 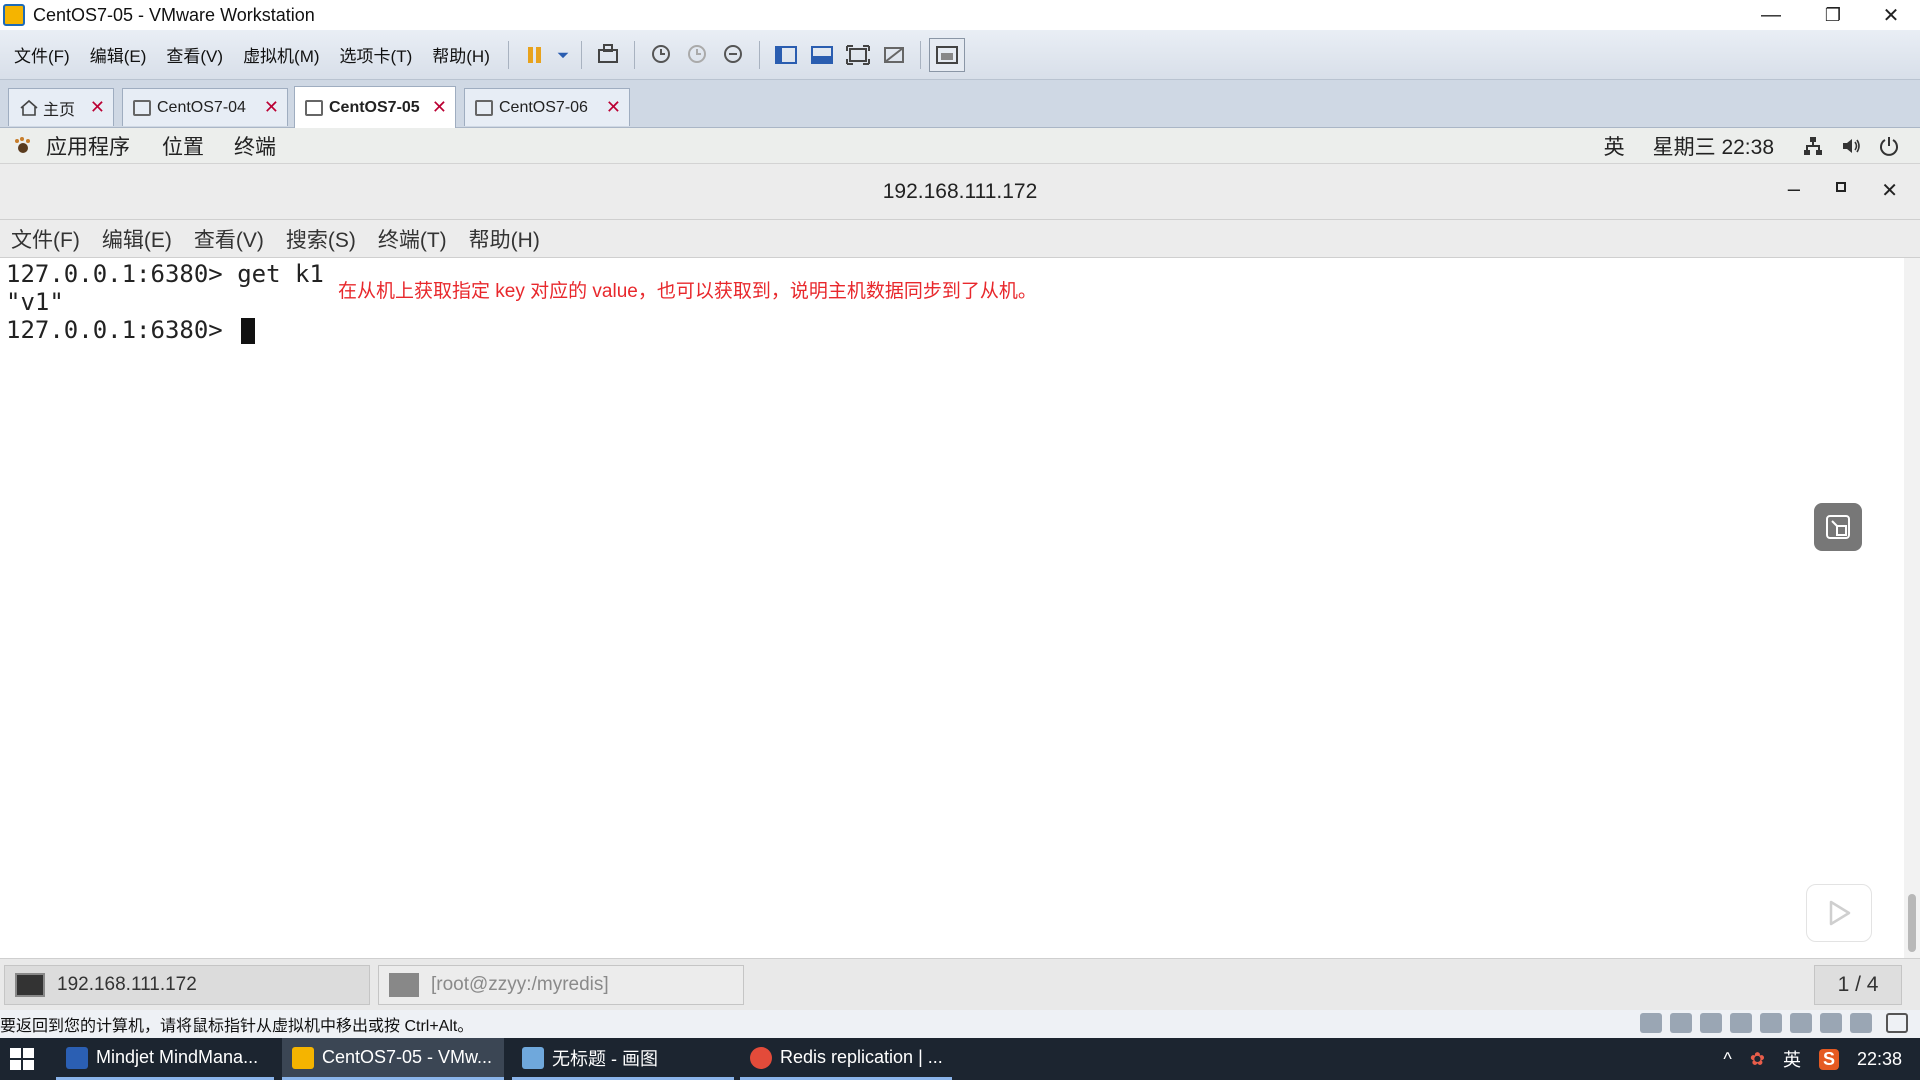 What do you see at coordinates (960, 146) in the screenshot?
I see `gnome-top-panel: 应用程序 位置 终端 英 星期三 22:38` at bounding box center [960, 146].